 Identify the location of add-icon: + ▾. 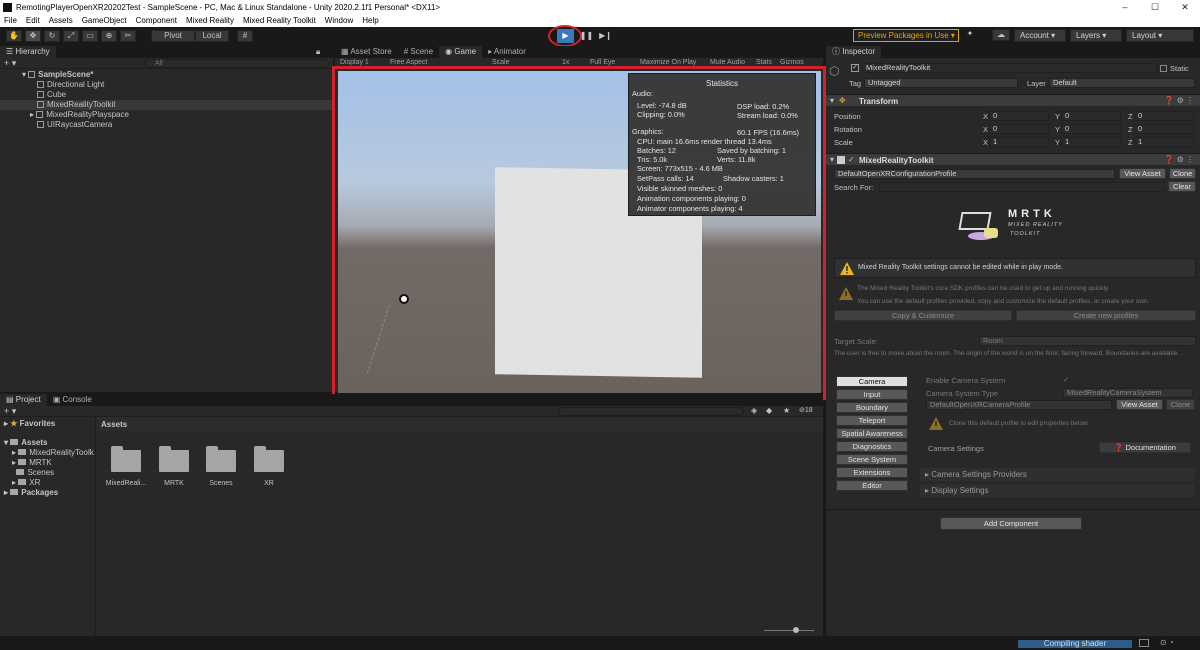
(10, 63).